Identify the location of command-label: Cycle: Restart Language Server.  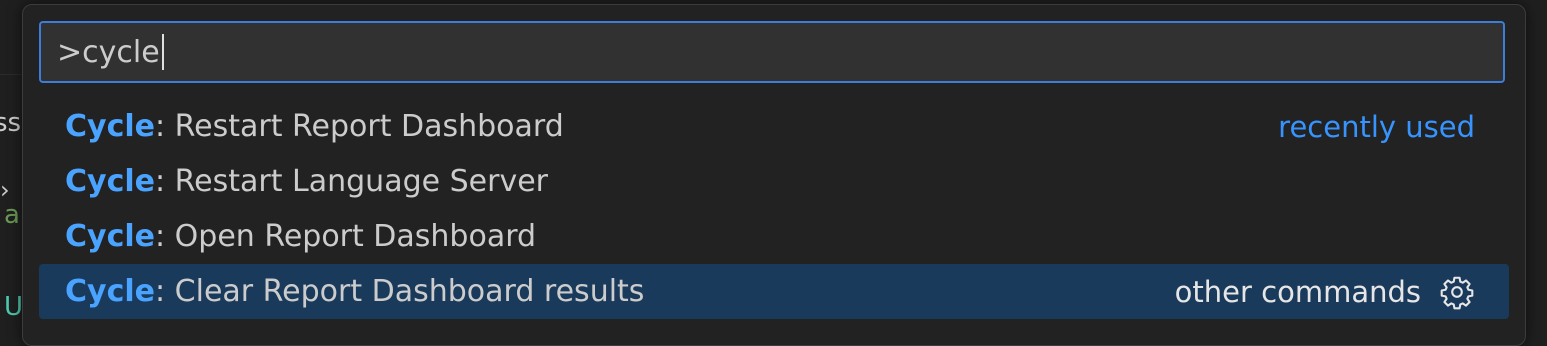
(306, 181).